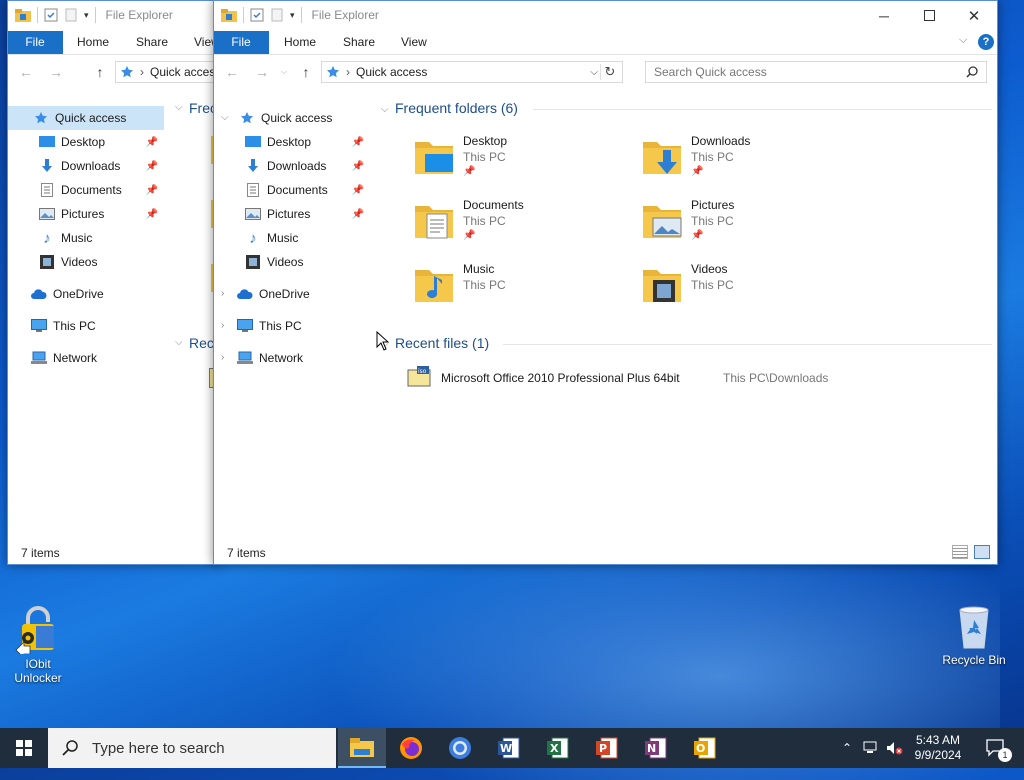 The width and height of the screenshot is (1024, 780). I want to click on folder-tile-downloads: Downloads This PC 📌, so click(751, 160).